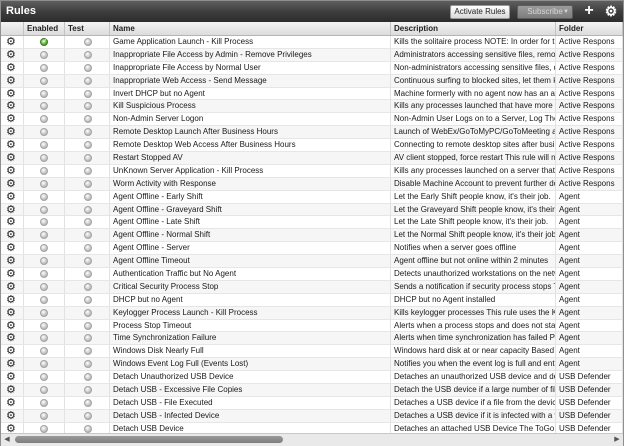 This screenshot has height=446, width=624. What do you see at coordinates (312, 439) in the screenshot?
I see `horizontal-scrollbar: ◀ ▶` at bounding box center [312, 439].